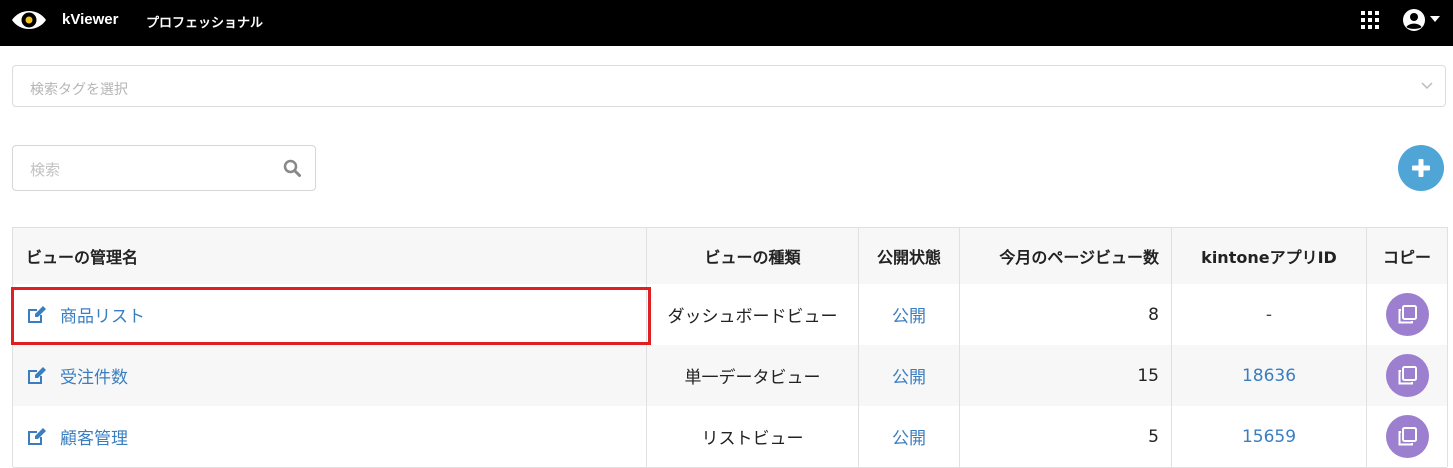 This screenshot has height=468, width=1453. I want to click on column-header-app-id: kintoneアプリID, so click(1269, 256).